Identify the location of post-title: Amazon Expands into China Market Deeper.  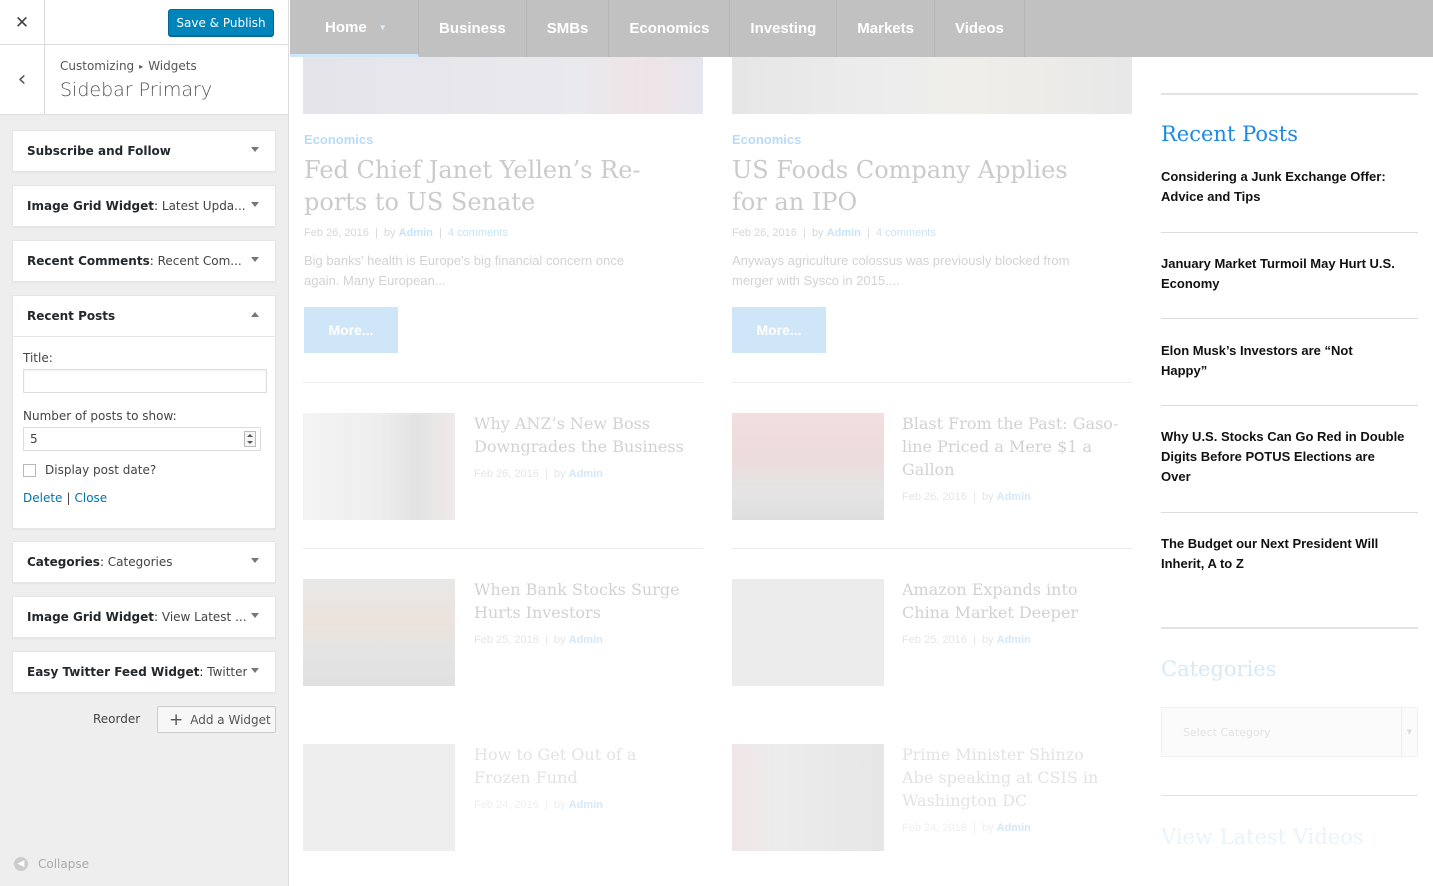
(1018, 601).